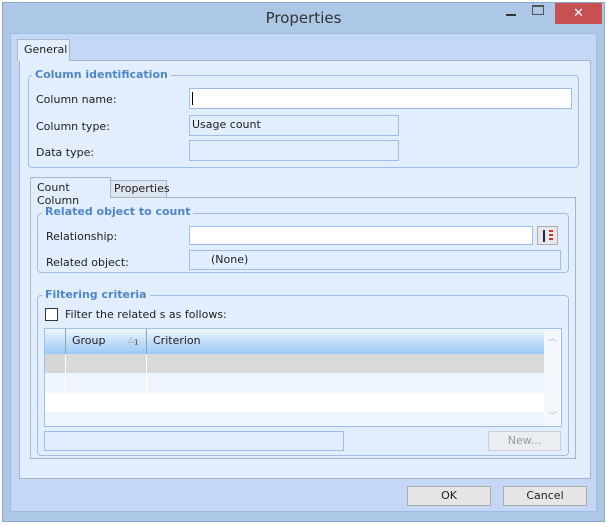 This screenshot has width=607, height=525. Describe the element at coordinates (101, 74) in the screenshot. I see `column-identification-title: Column identification` at that location.